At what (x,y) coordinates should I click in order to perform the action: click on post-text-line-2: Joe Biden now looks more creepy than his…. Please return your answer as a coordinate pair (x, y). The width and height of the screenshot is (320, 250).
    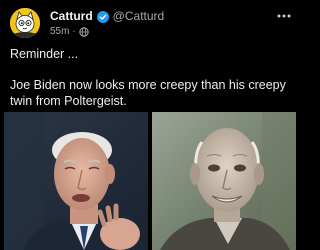
    Looking at the image, I should click on (148, 93).